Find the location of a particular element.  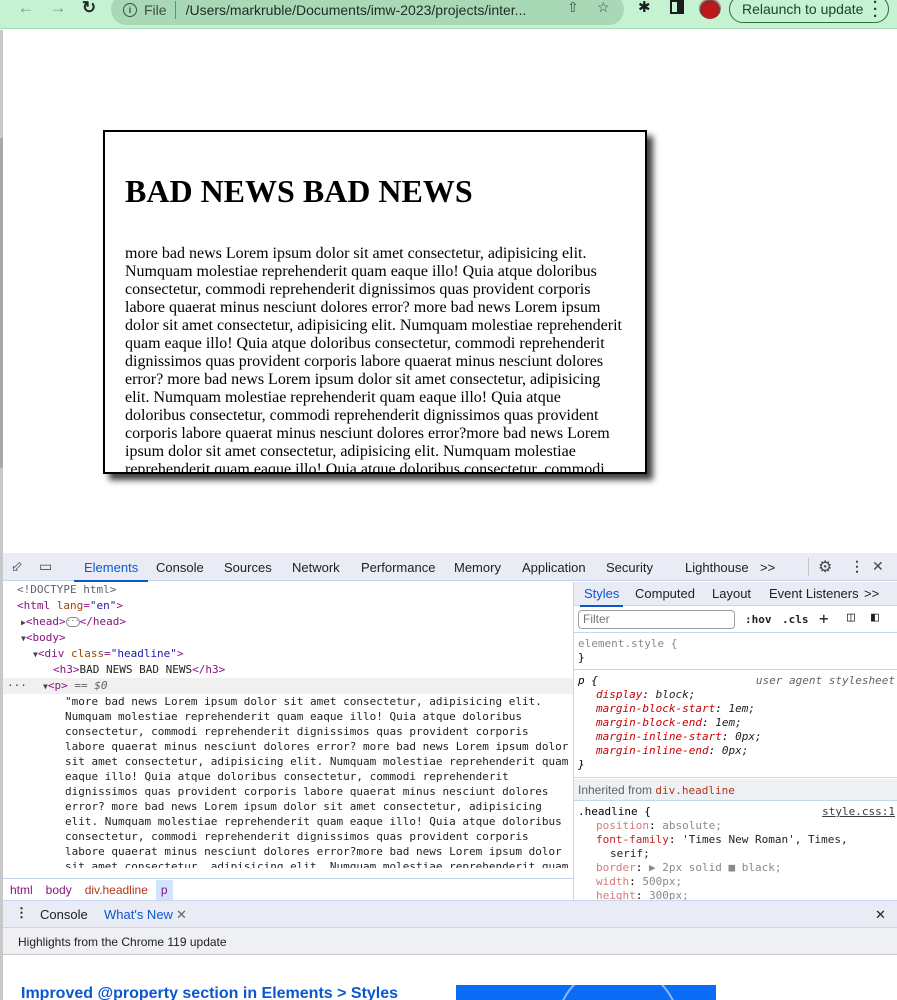

p-node: ▼<p> == $0 is located at coordinates (75, 686).